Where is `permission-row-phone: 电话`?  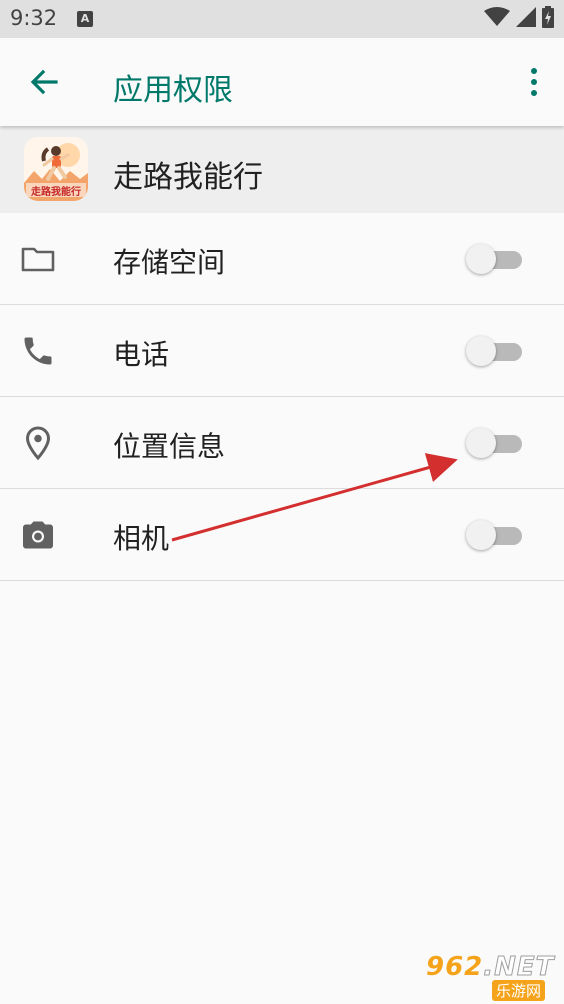
permission-row-phone: 电话 is located at coordinates (282, 351).